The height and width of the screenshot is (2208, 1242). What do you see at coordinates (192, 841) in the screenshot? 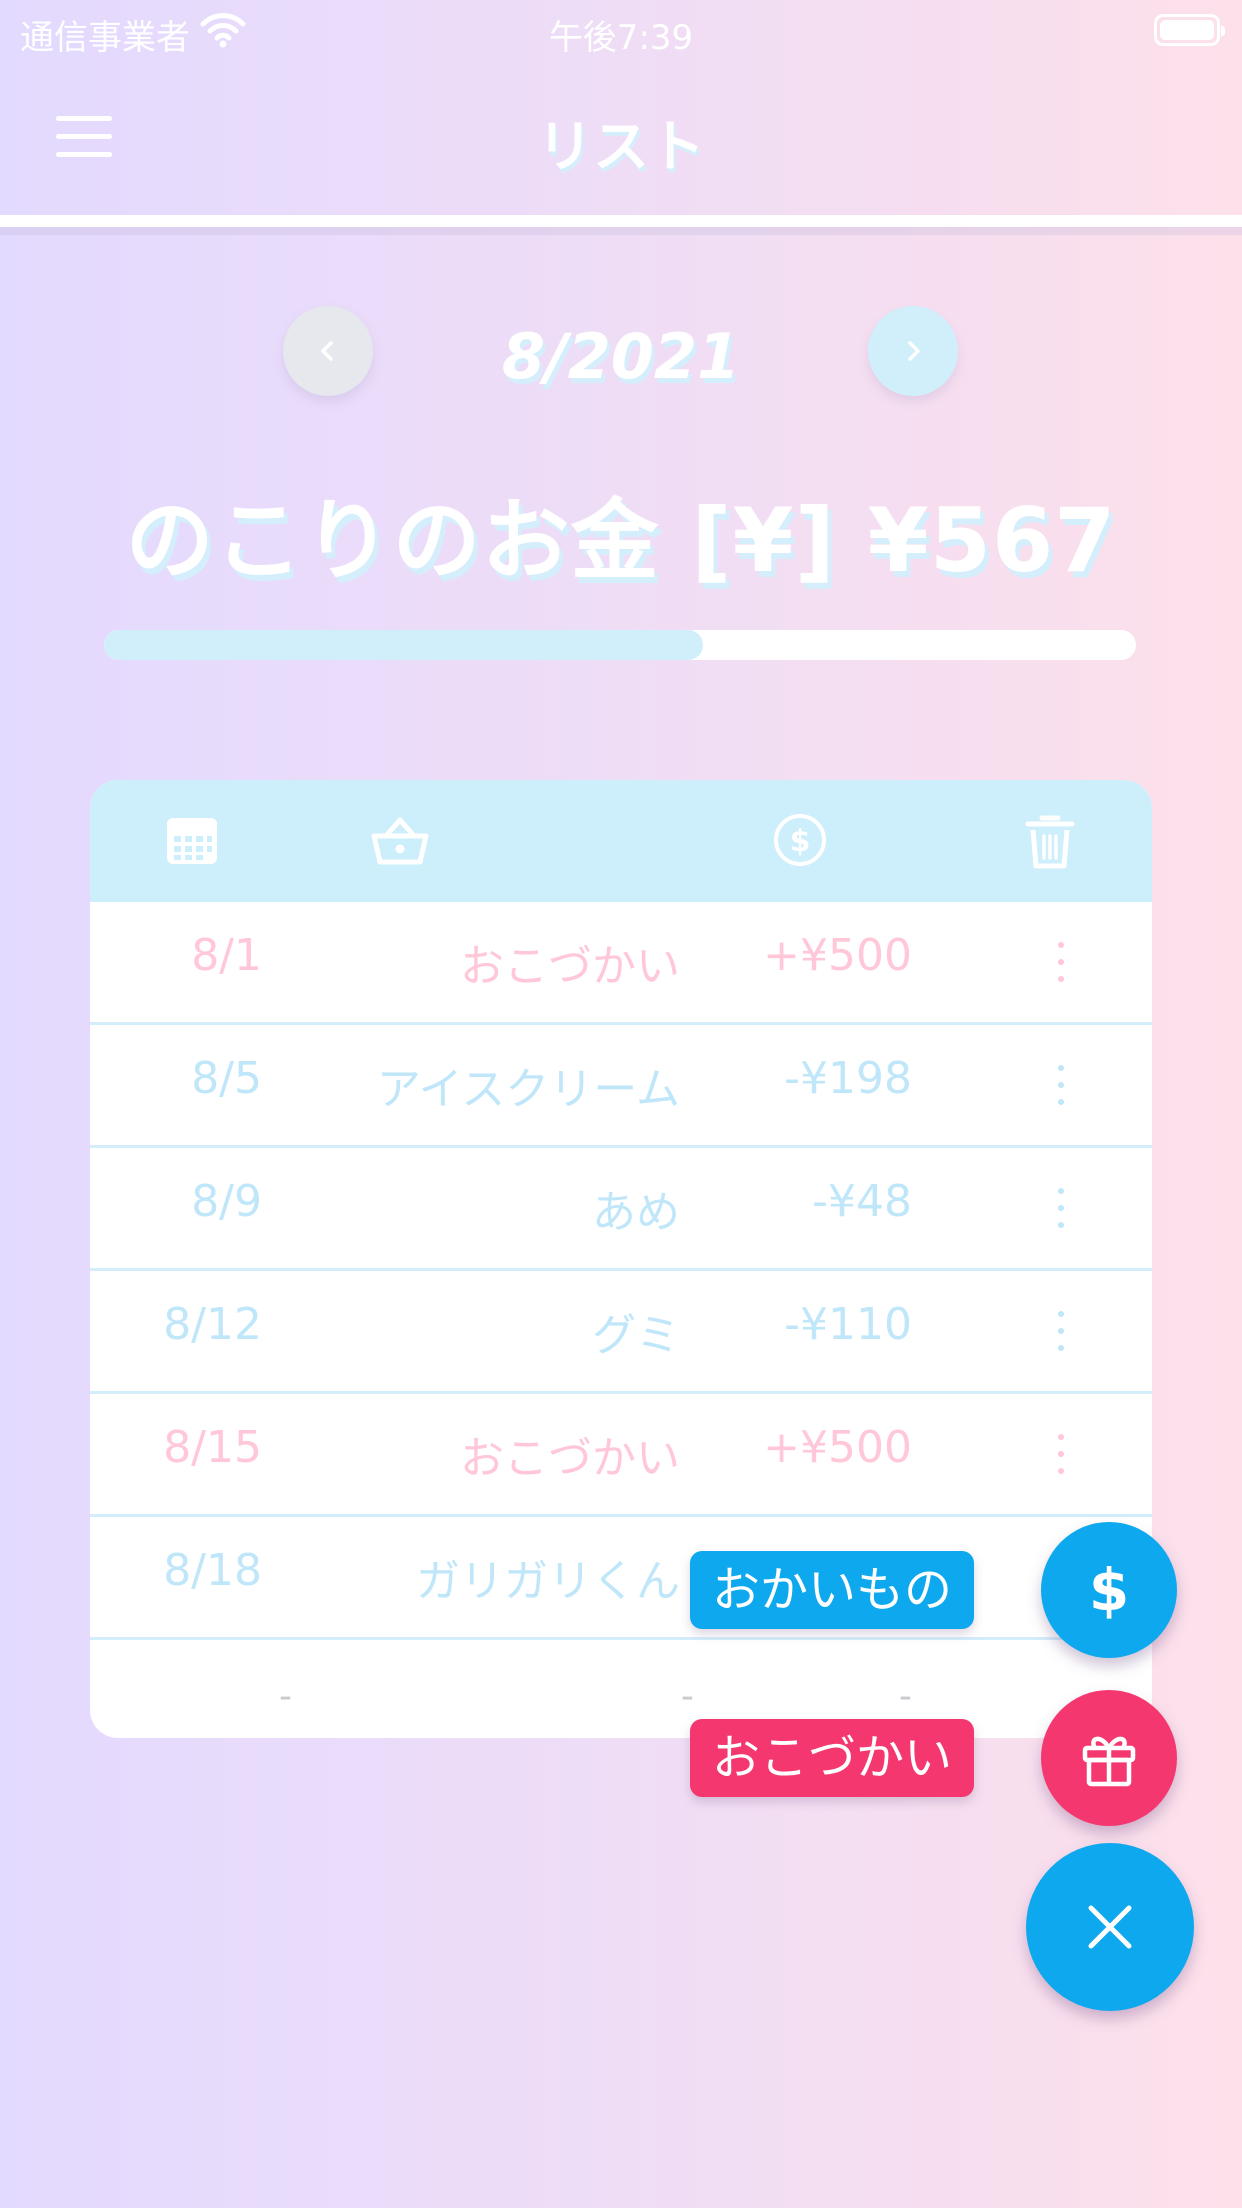
I see `calendar-icon` at bounding box center [192, 841].